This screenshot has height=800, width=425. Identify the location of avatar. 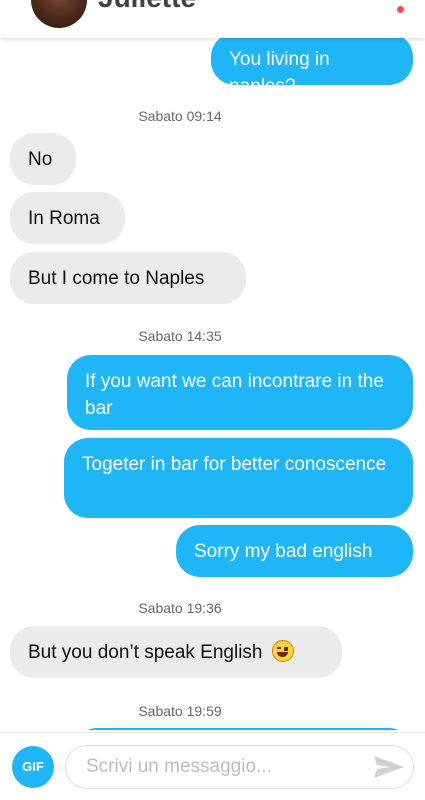
(59, 14).